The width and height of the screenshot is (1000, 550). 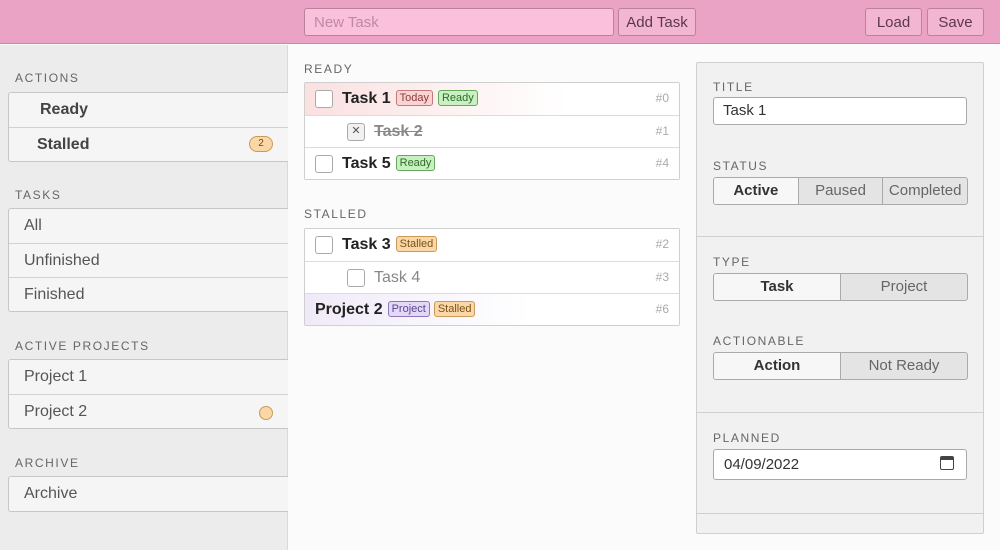 I want to click on project-title: Project 2 Project Stalled, so click(x=395, y=309).